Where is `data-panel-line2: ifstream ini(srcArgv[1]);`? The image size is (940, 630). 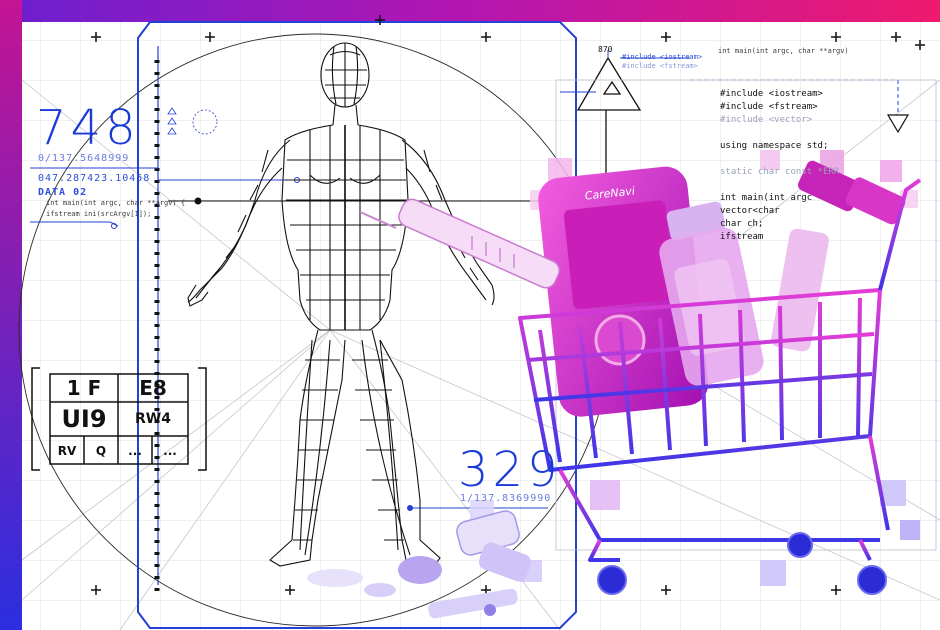 data-panel-line2: ifstream ini(srcArgv[1]); is located at coordinates (99, 214).